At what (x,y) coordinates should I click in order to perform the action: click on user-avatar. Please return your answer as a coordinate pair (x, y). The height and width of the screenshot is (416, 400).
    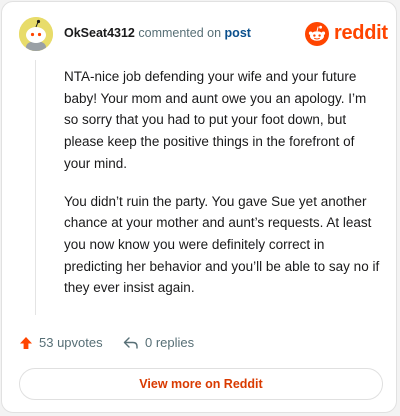
    Looking at the image, I should click on (36, 34).